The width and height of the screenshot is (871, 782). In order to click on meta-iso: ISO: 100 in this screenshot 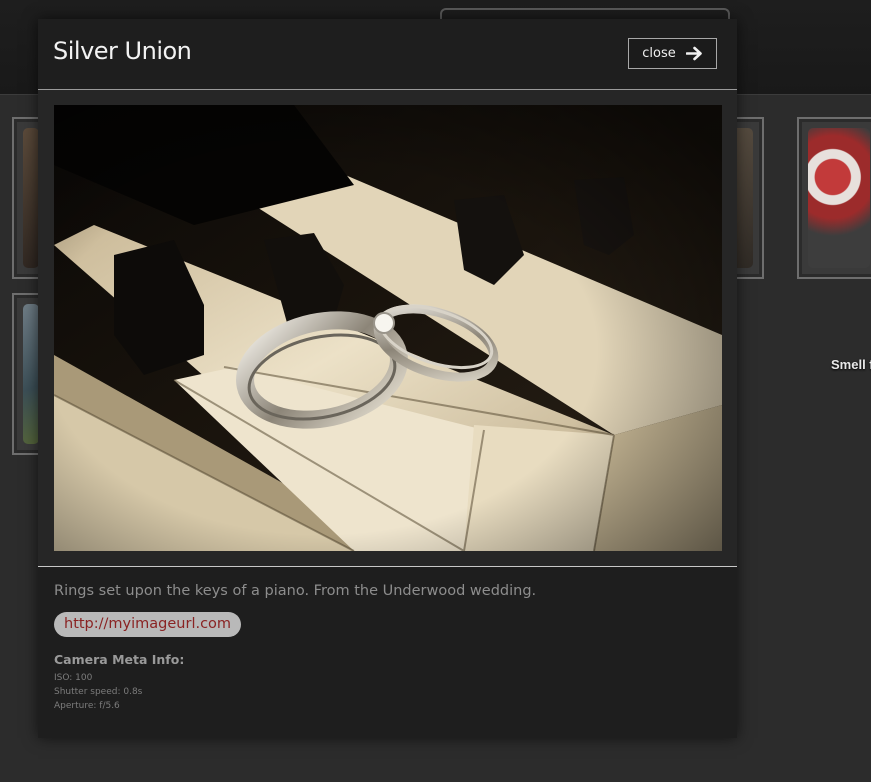, I will do `click(73, 678)`.